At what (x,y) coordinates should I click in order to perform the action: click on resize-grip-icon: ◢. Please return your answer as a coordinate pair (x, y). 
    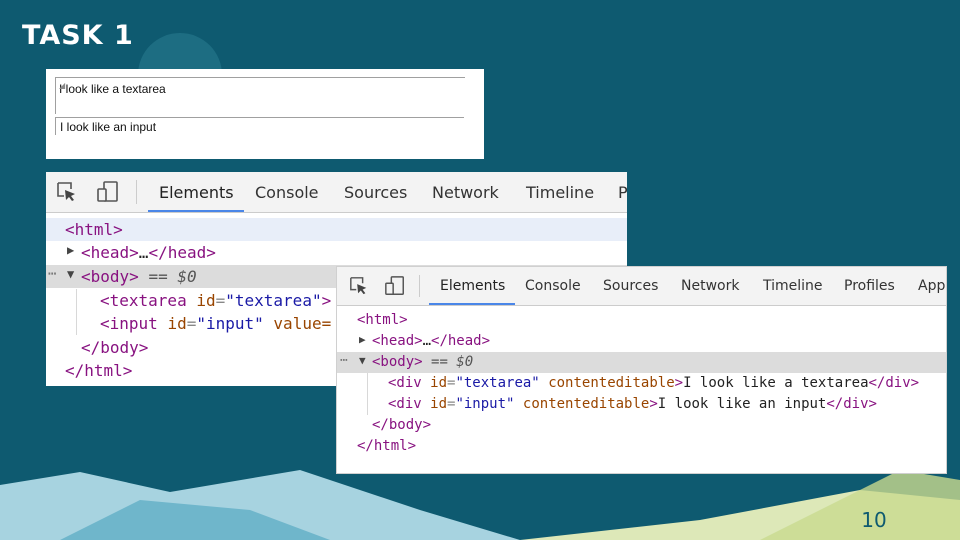
    Looking at the image, I should click on (262, 98).